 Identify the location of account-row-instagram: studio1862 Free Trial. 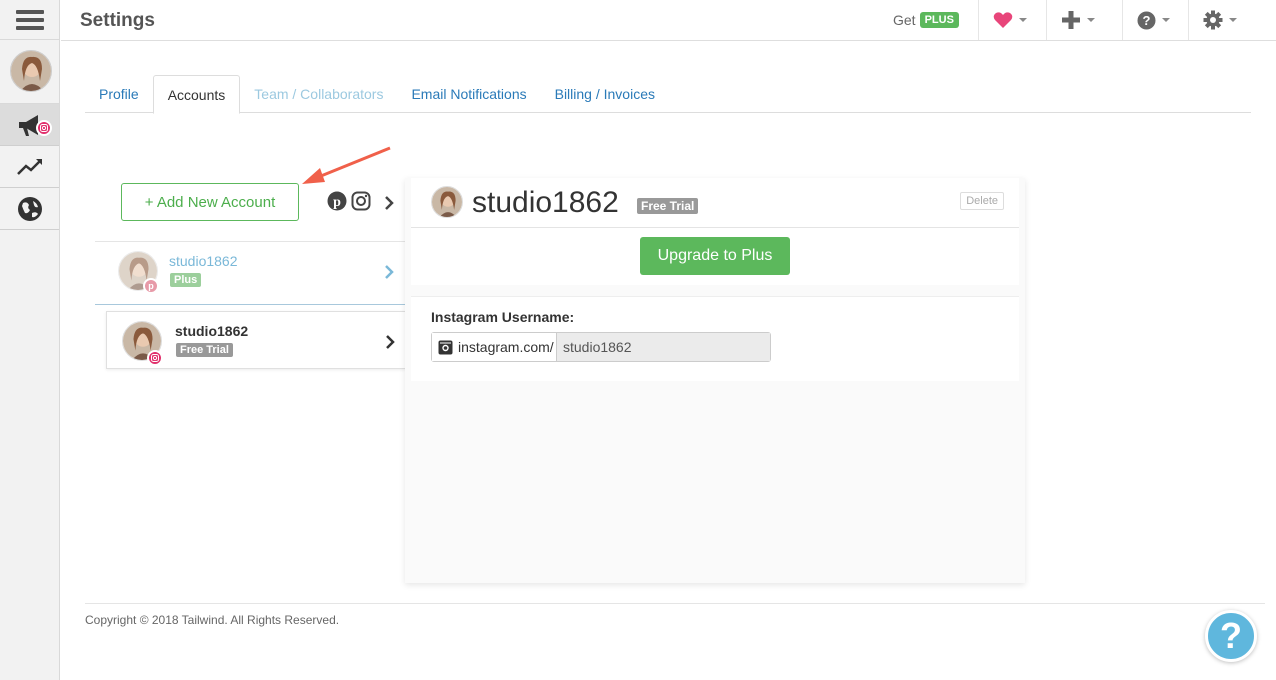
(256, 340).